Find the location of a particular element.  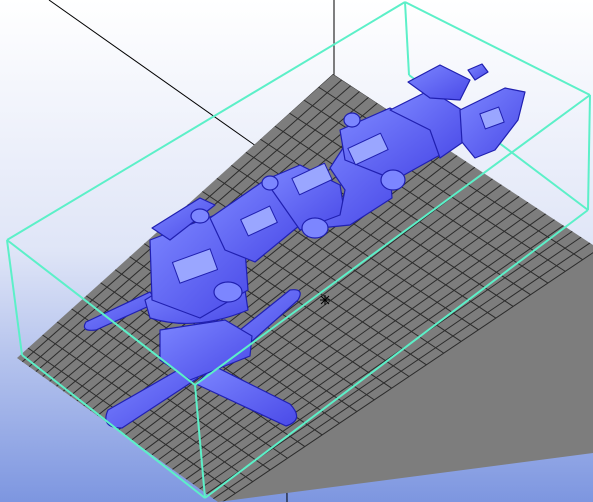

pivot-cross-icon is located at coordinates (325, 300).